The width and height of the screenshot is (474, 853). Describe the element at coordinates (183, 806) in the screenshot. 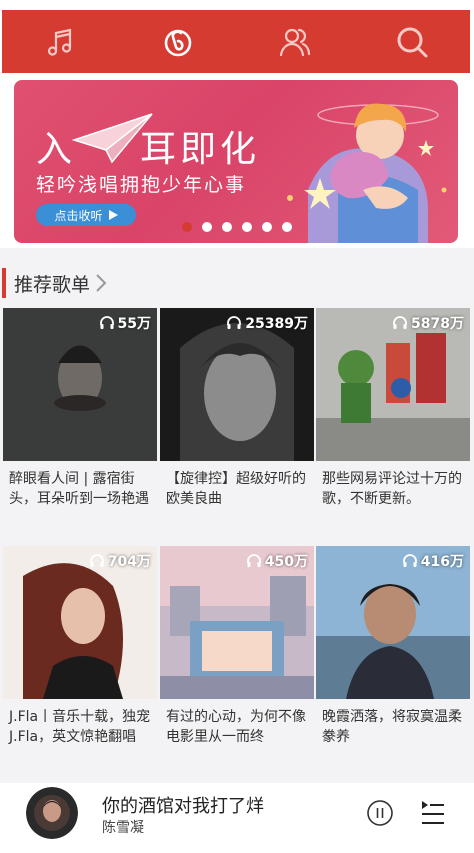

I see `song-title: 你的酒馆对我打了烊` at that location.